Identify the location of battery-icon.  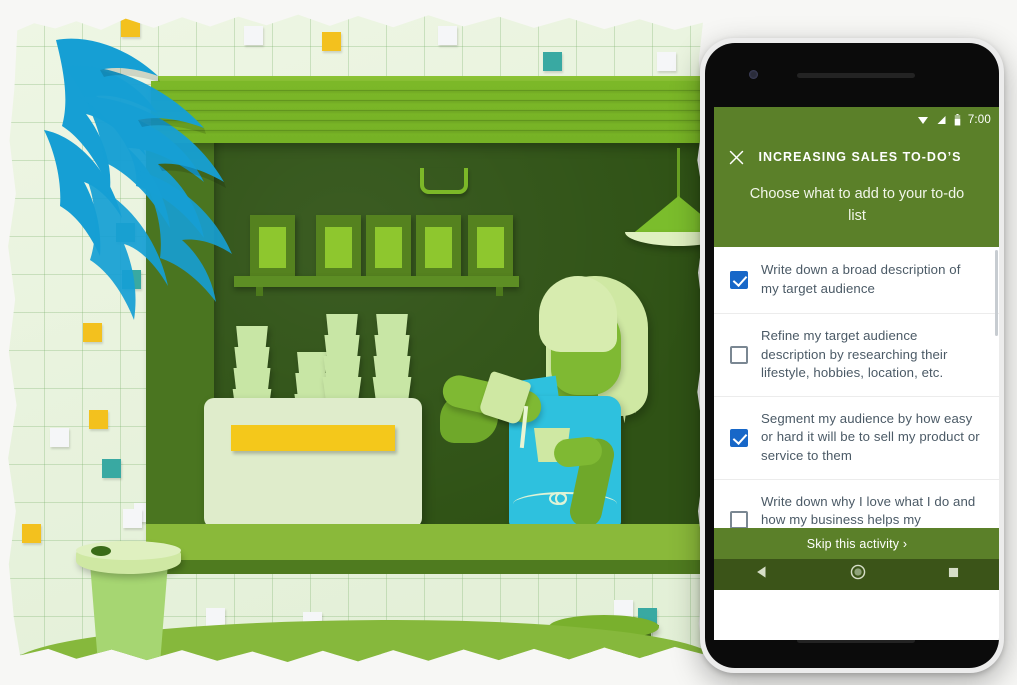
(957, 120).